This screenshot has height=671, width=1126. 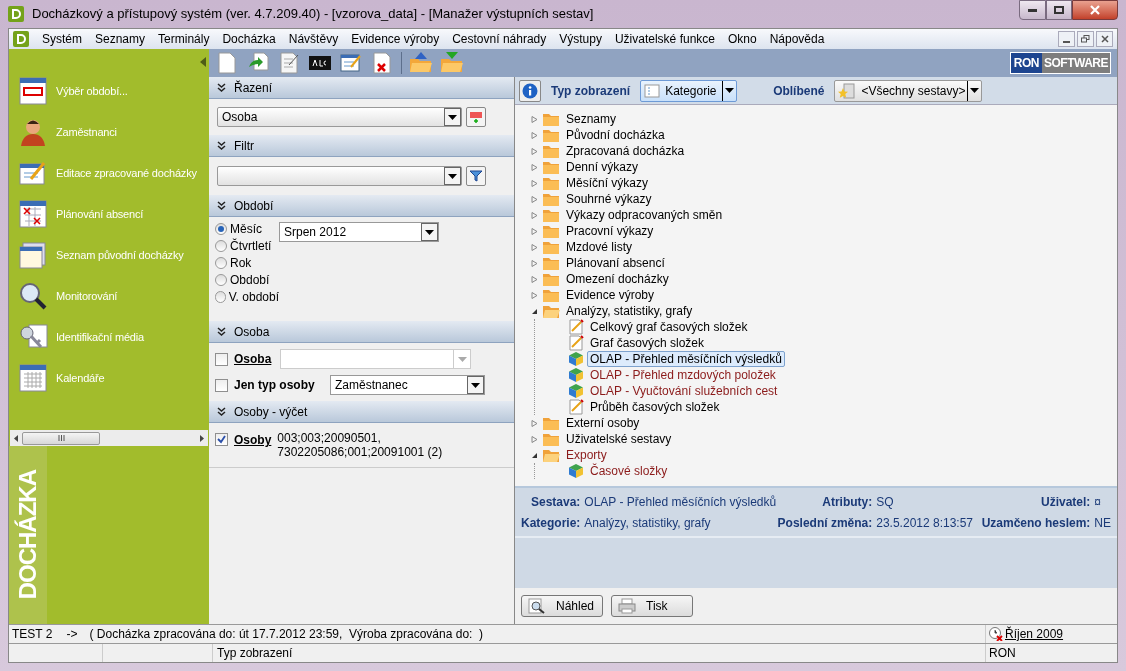 I want to click on tree-item: OLAP - Vyučtování služebních cest, so click(x=684, y=391).